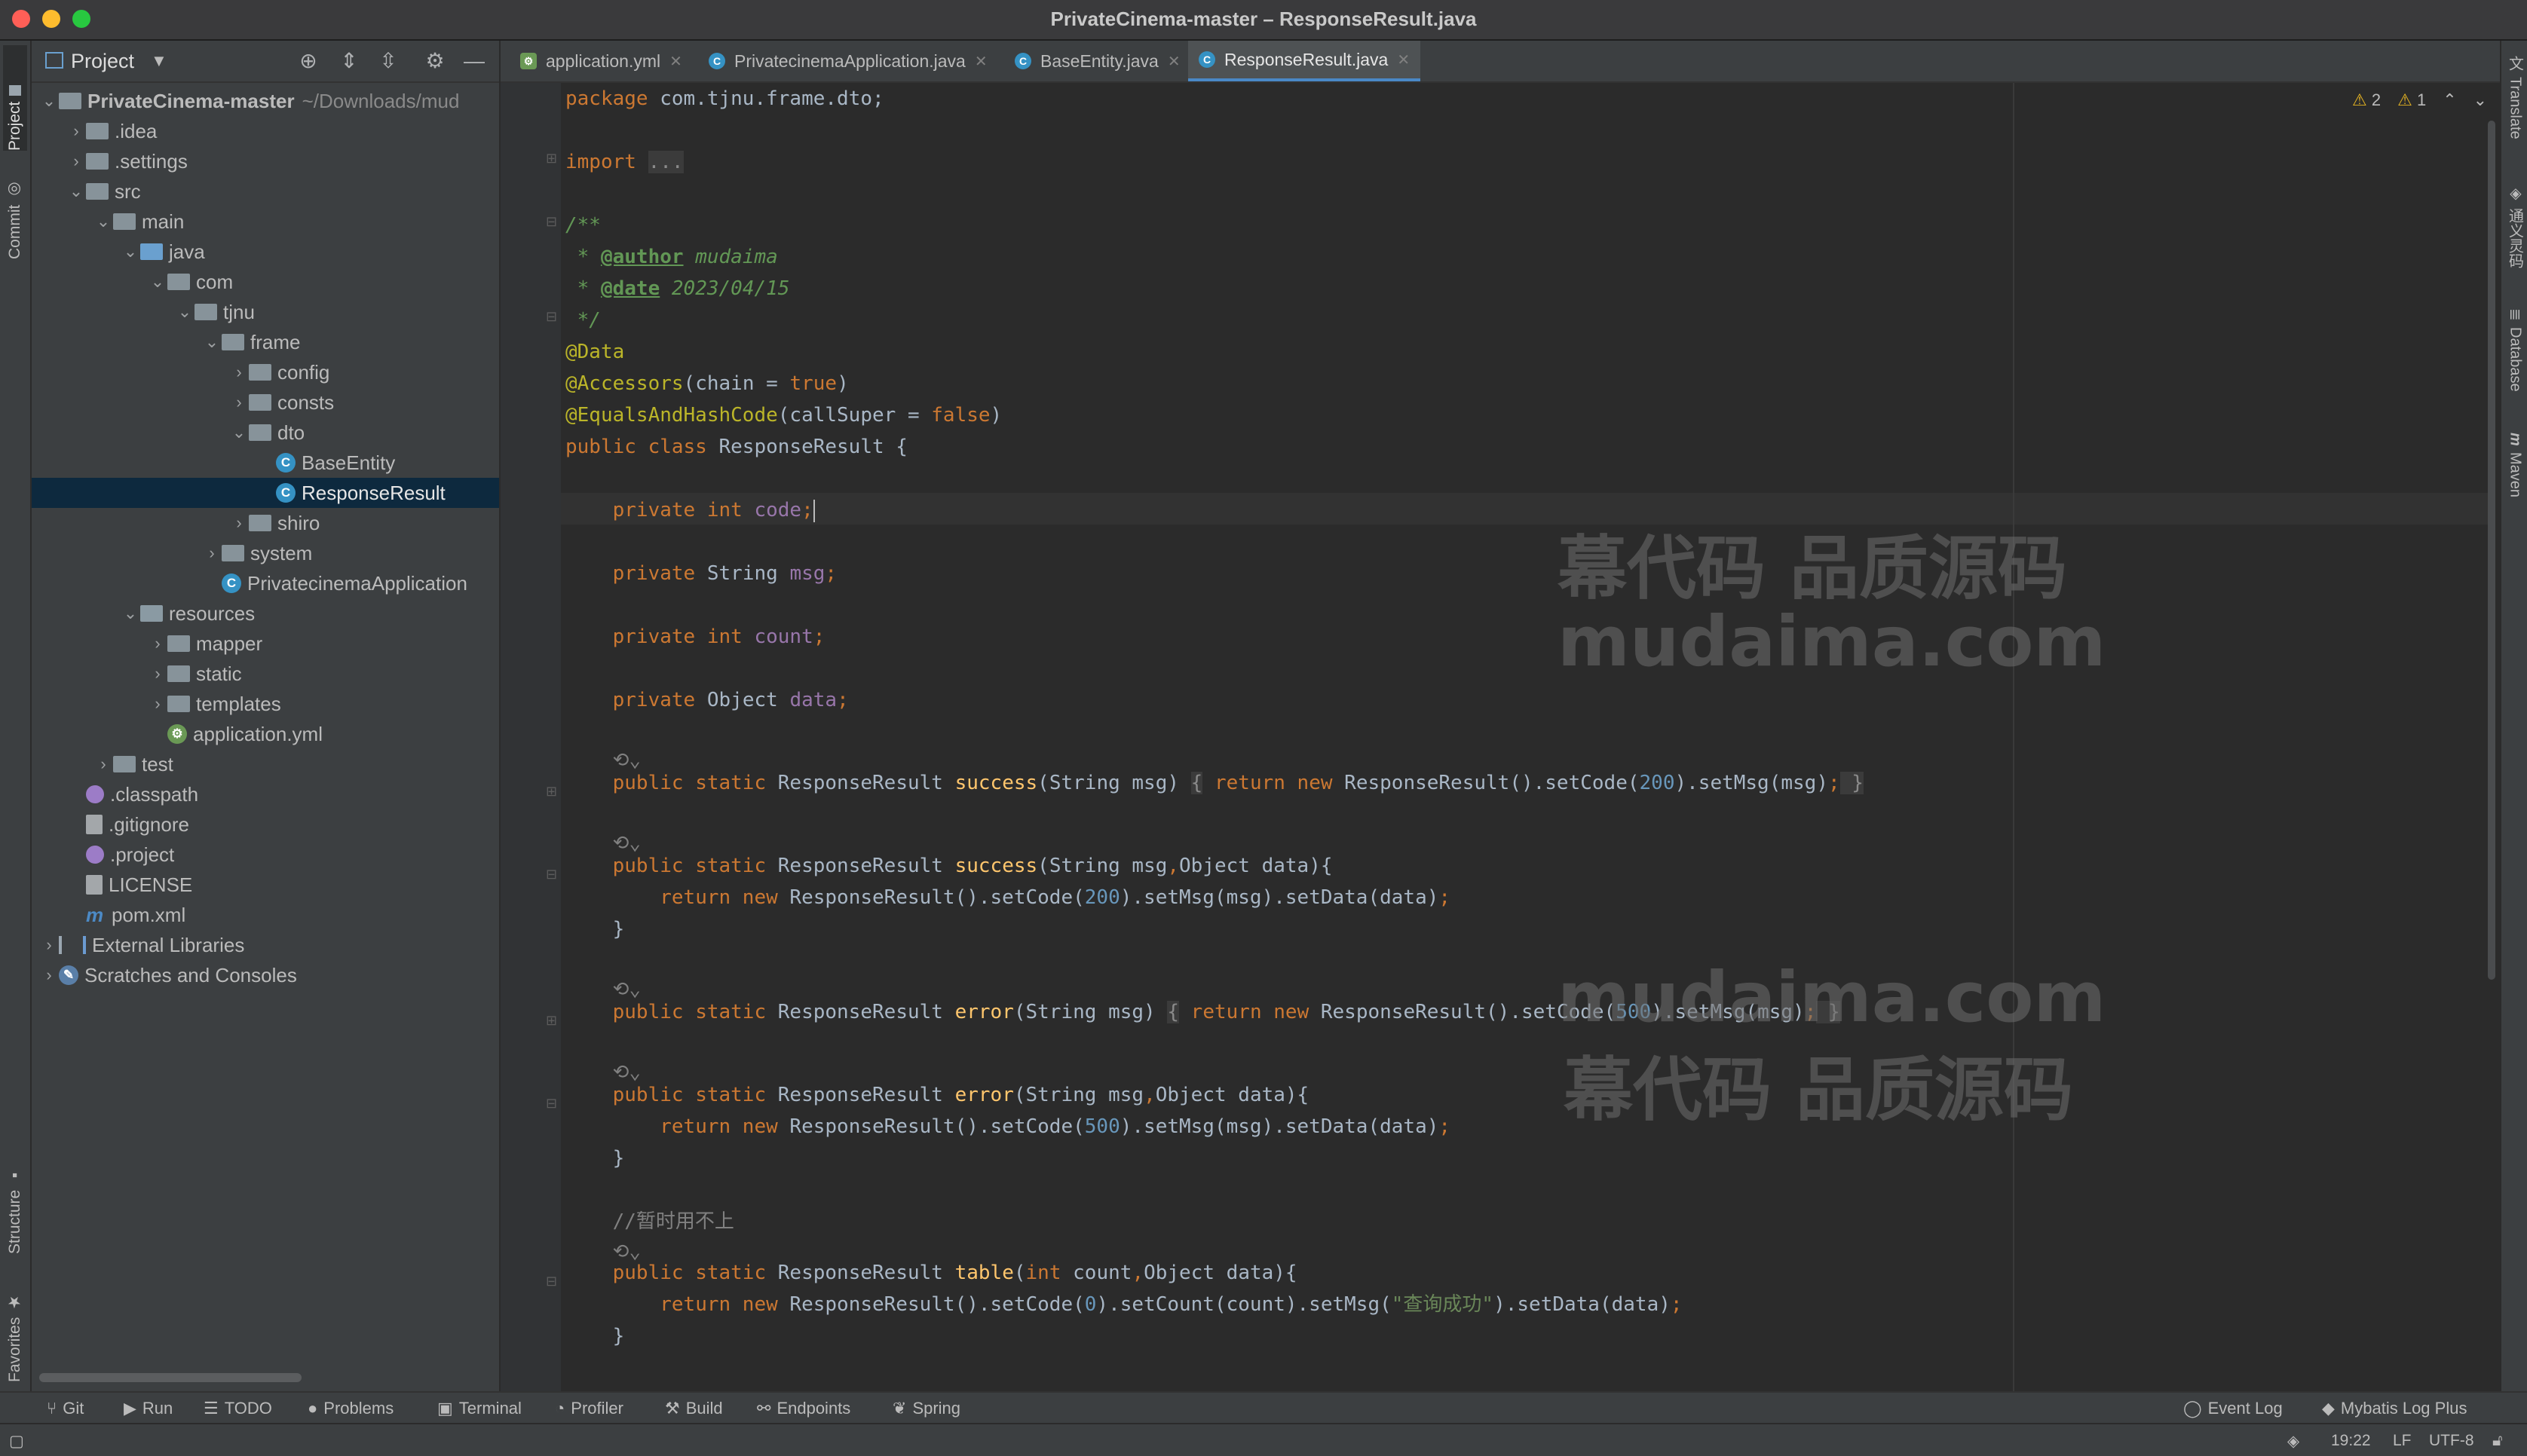 The width and height of the screenshot is (2527, 1456). I want to click on commit-tool-tab: Commit ◎, so click(15, 210).